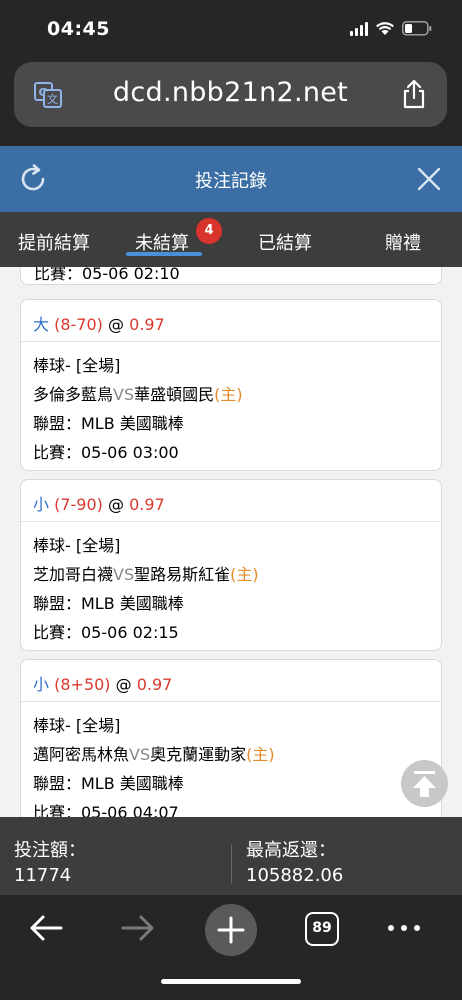  I want to click on tab-switcher-button: 89, so click(322, 929).